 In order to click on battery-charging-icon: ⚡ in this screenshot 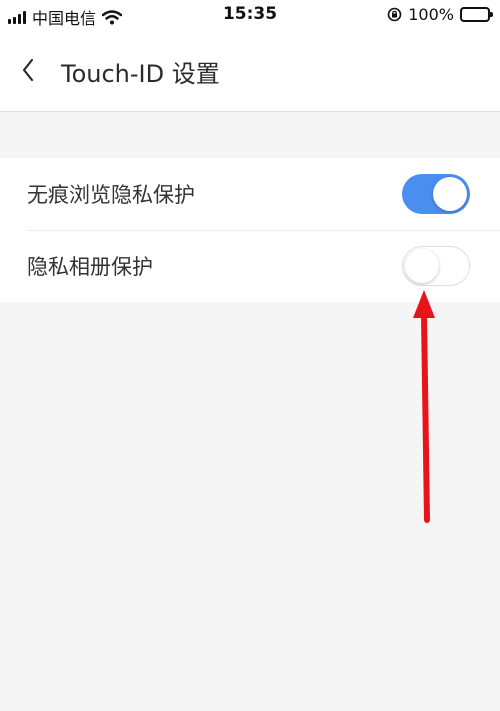, I will do `click(476, 14)`.